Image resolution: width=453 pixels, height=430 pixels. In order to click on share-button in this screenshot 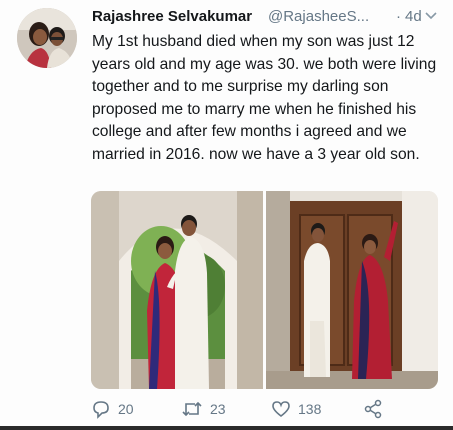, I will do `click(373, 409)`.